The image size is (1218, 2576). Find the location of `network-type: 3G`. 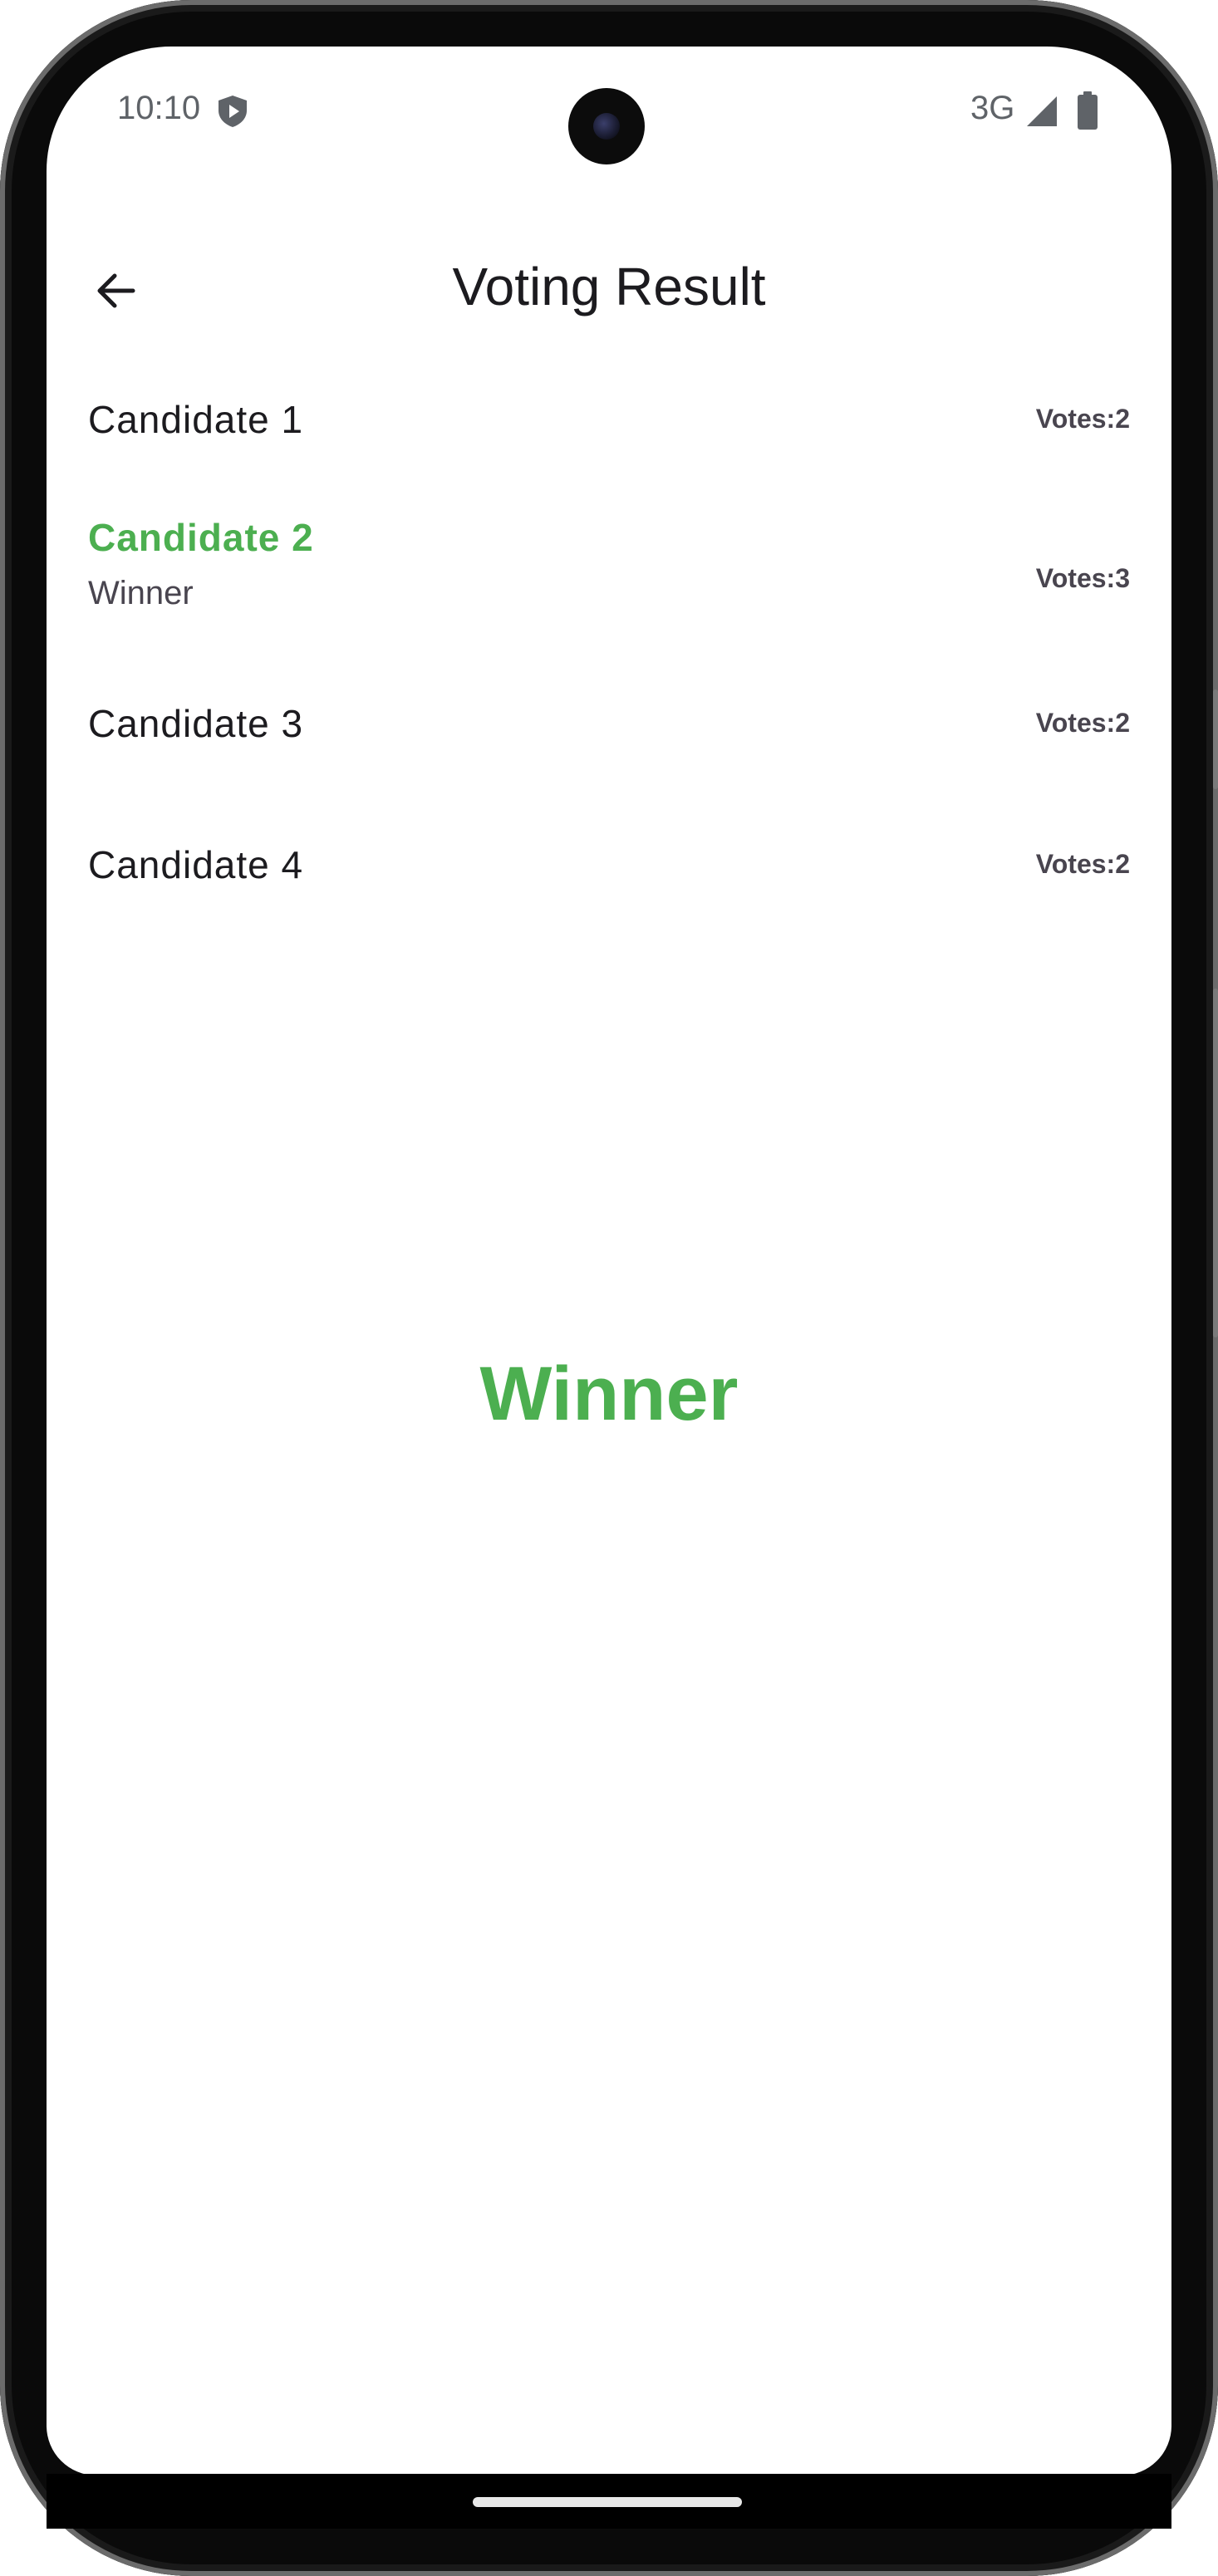

network-type: 3G is located at coordinates (992, 108).